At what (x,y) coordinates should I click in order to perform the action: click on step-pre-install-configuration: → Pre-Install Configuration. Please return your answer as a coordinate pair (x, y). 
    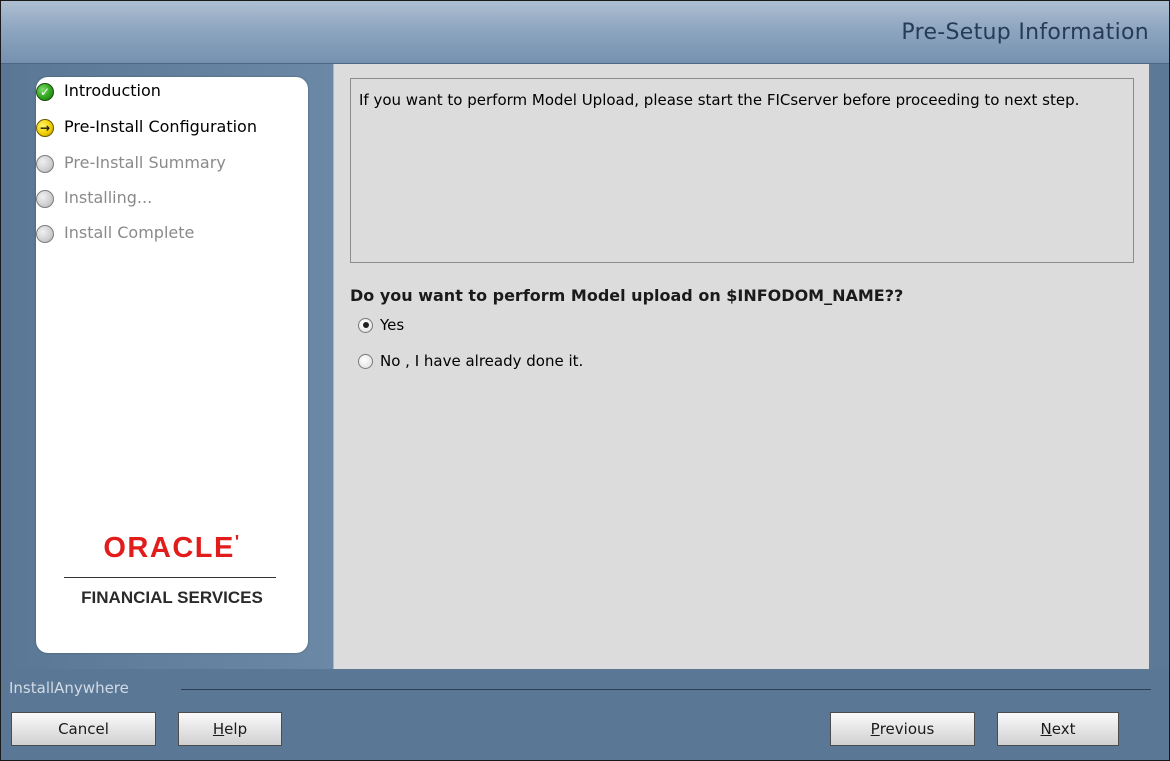
    Looking at the image, I should click on (172, 128).